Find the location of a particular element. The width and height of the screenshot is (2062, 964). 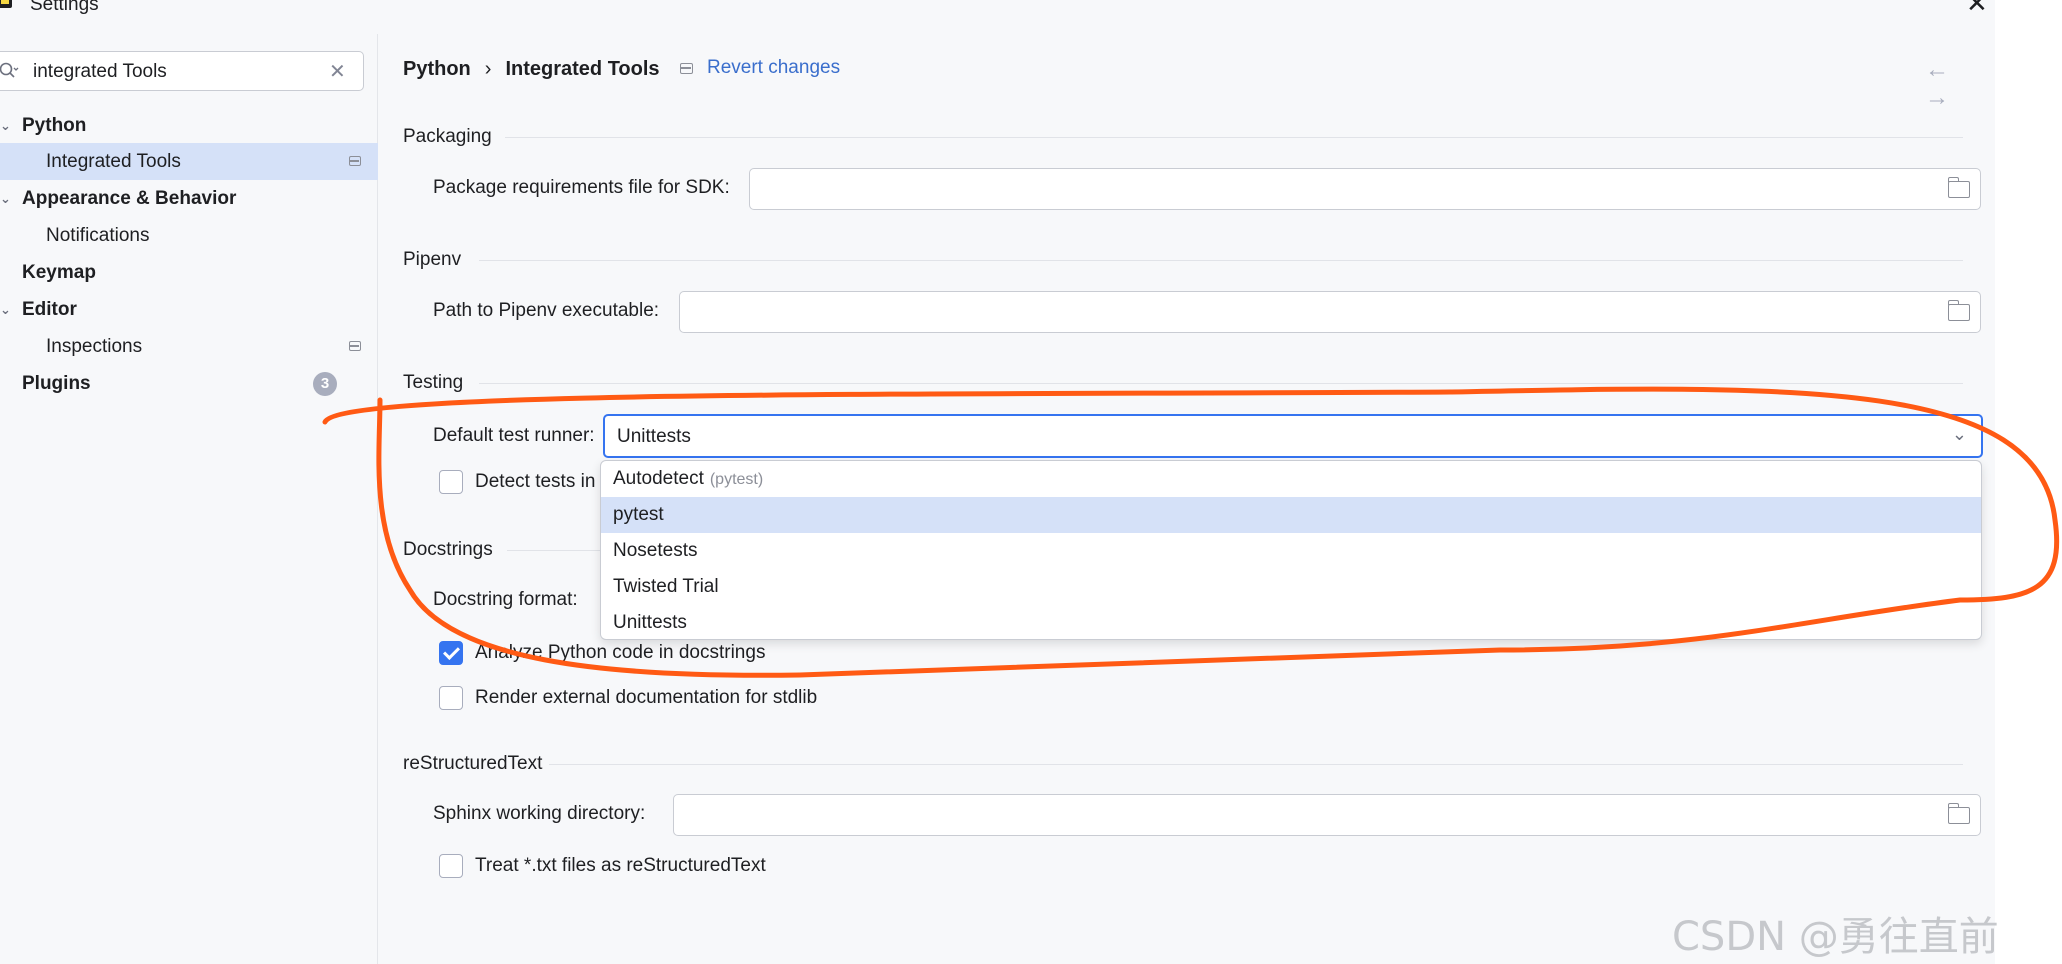

sphinx-directory-label: Sphinx working directory: is located at coordinates (539, 813).